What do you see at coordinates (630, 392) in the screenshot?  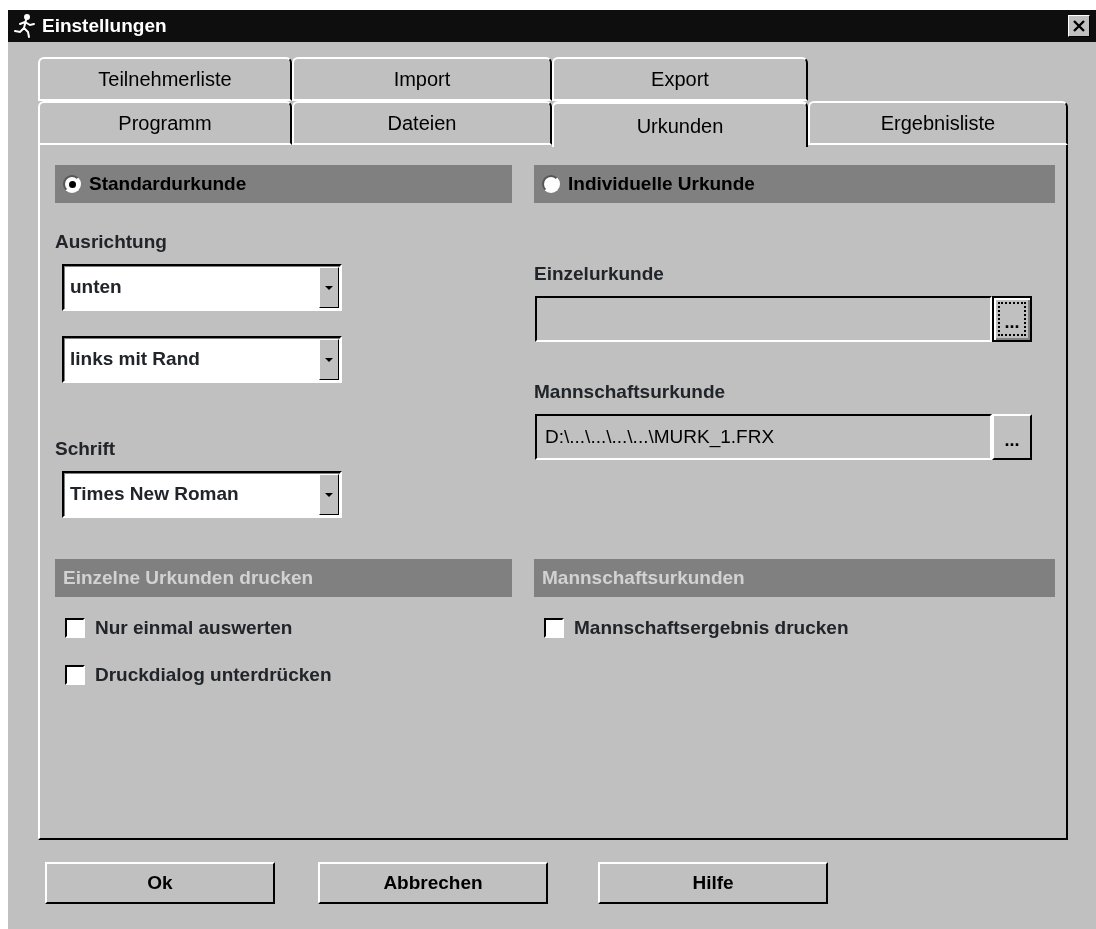 I see `field-label: Mannschaftsurkunde` at bounding box center [630, 392].